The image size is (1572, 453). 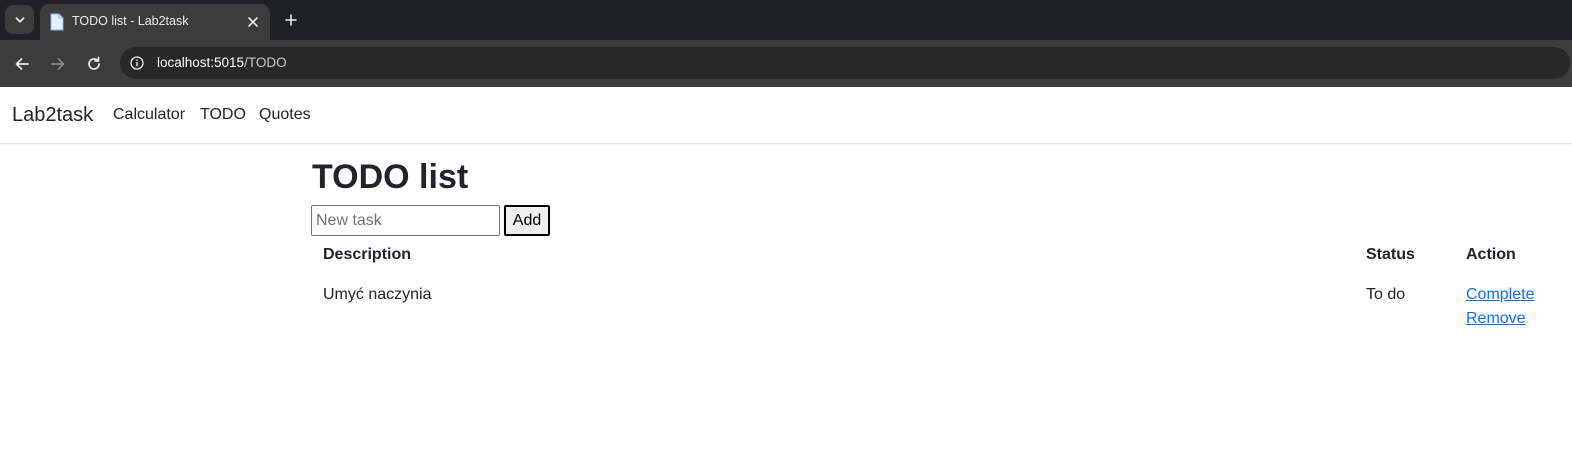 I want to click on page-icon, so click(x=57, y=22).